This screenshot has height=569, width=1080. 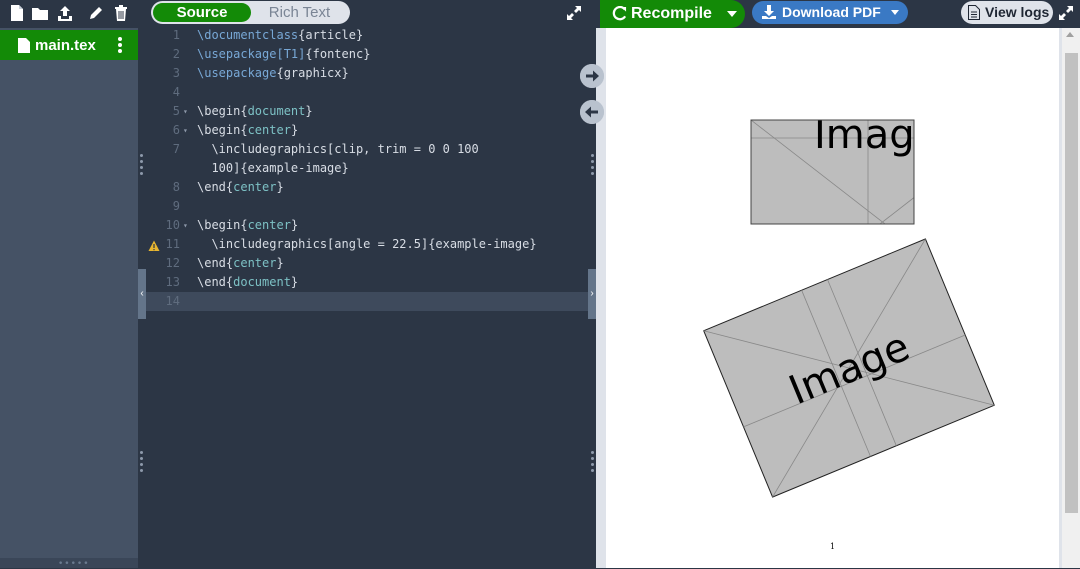 I want to click on left-splitter-grip-bottom, so click(x=142, y=463).